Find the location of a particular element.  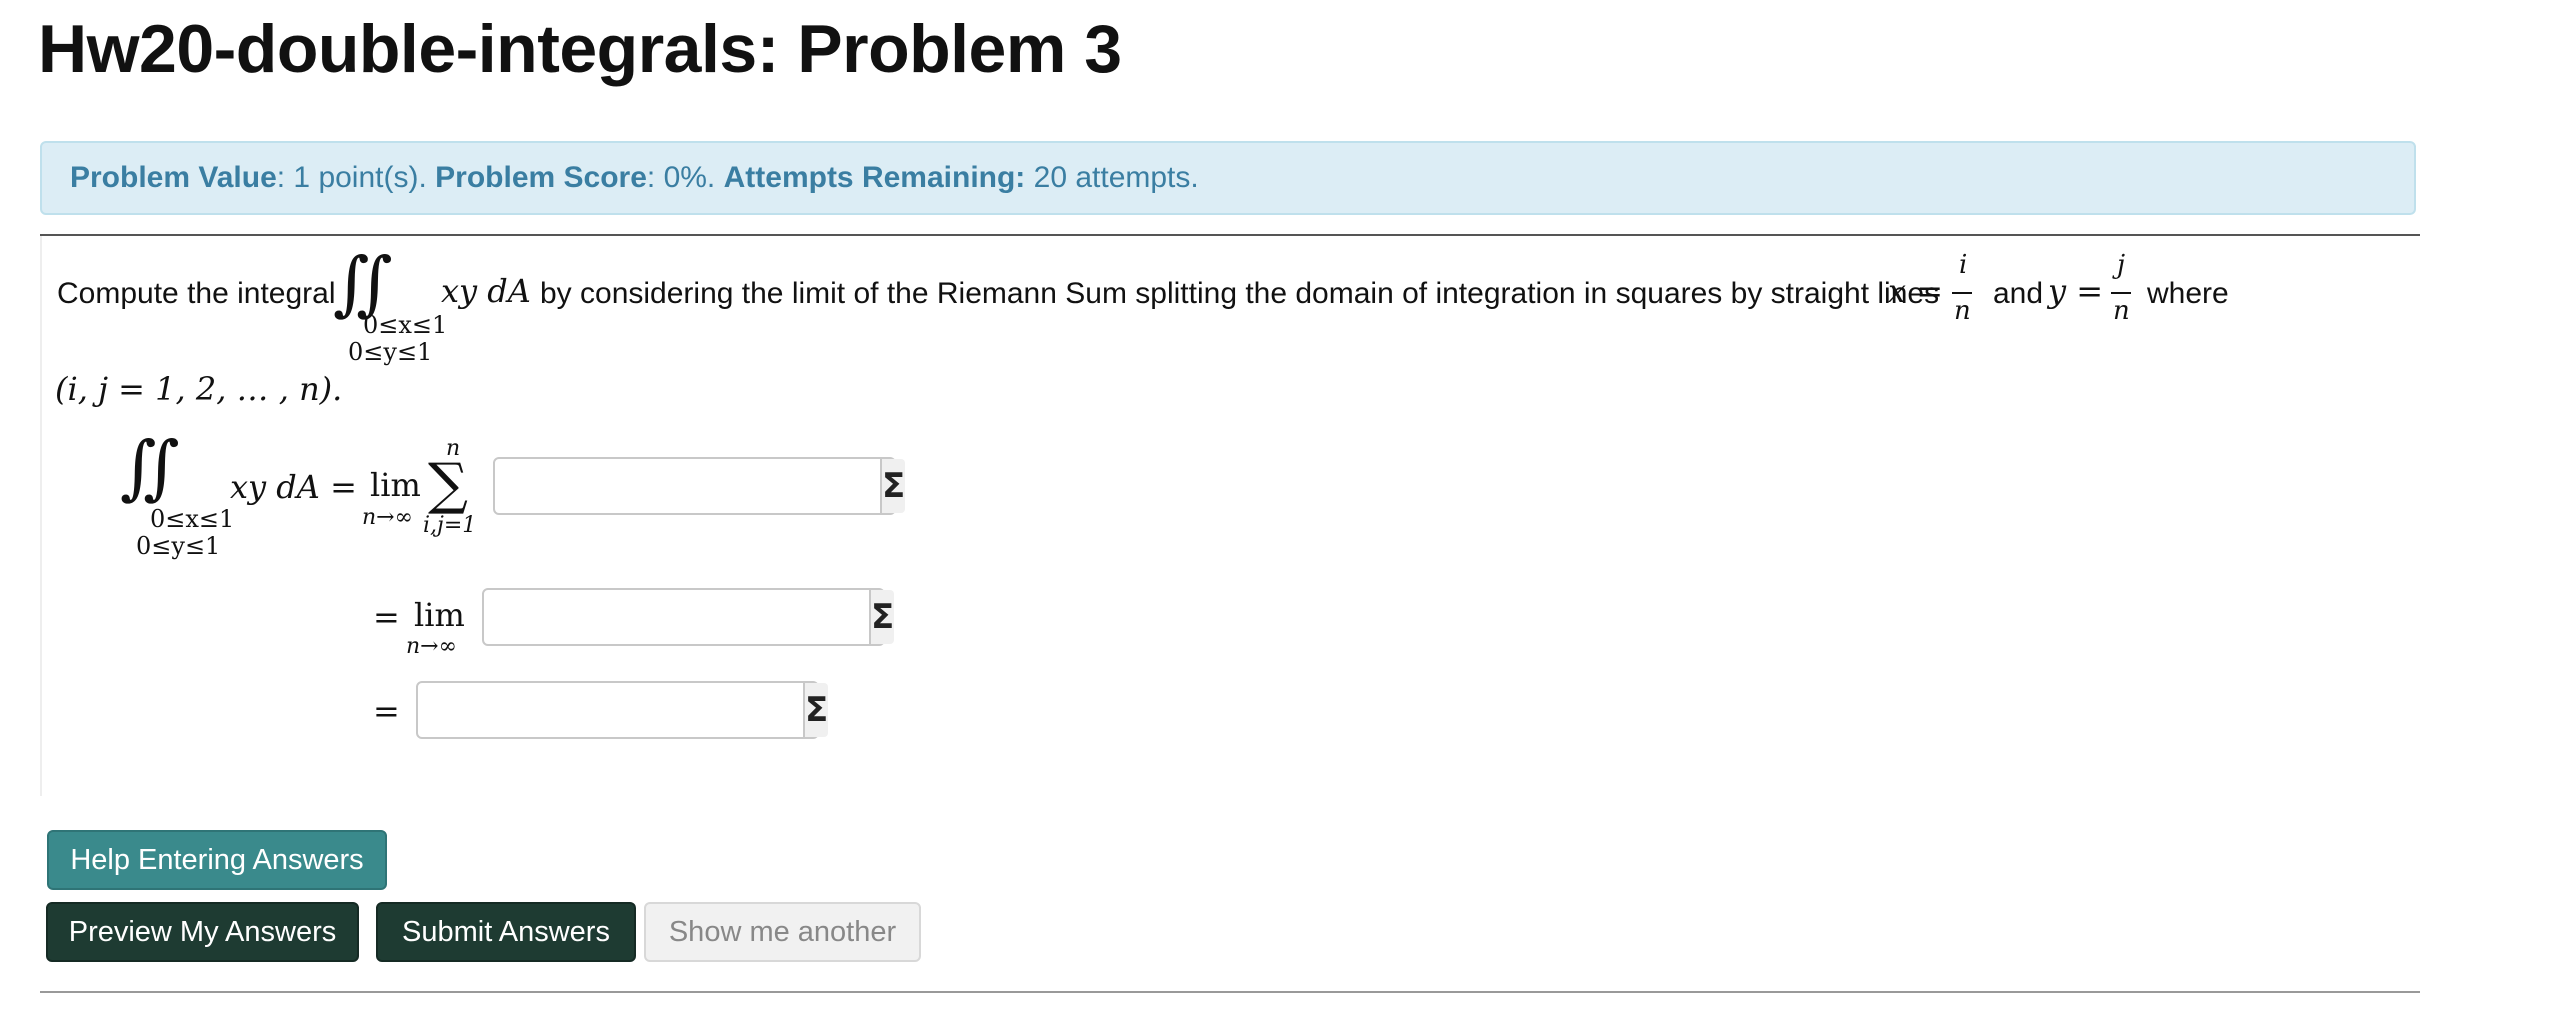

problem-bottom-divider is located at coordinates (1230, 992).